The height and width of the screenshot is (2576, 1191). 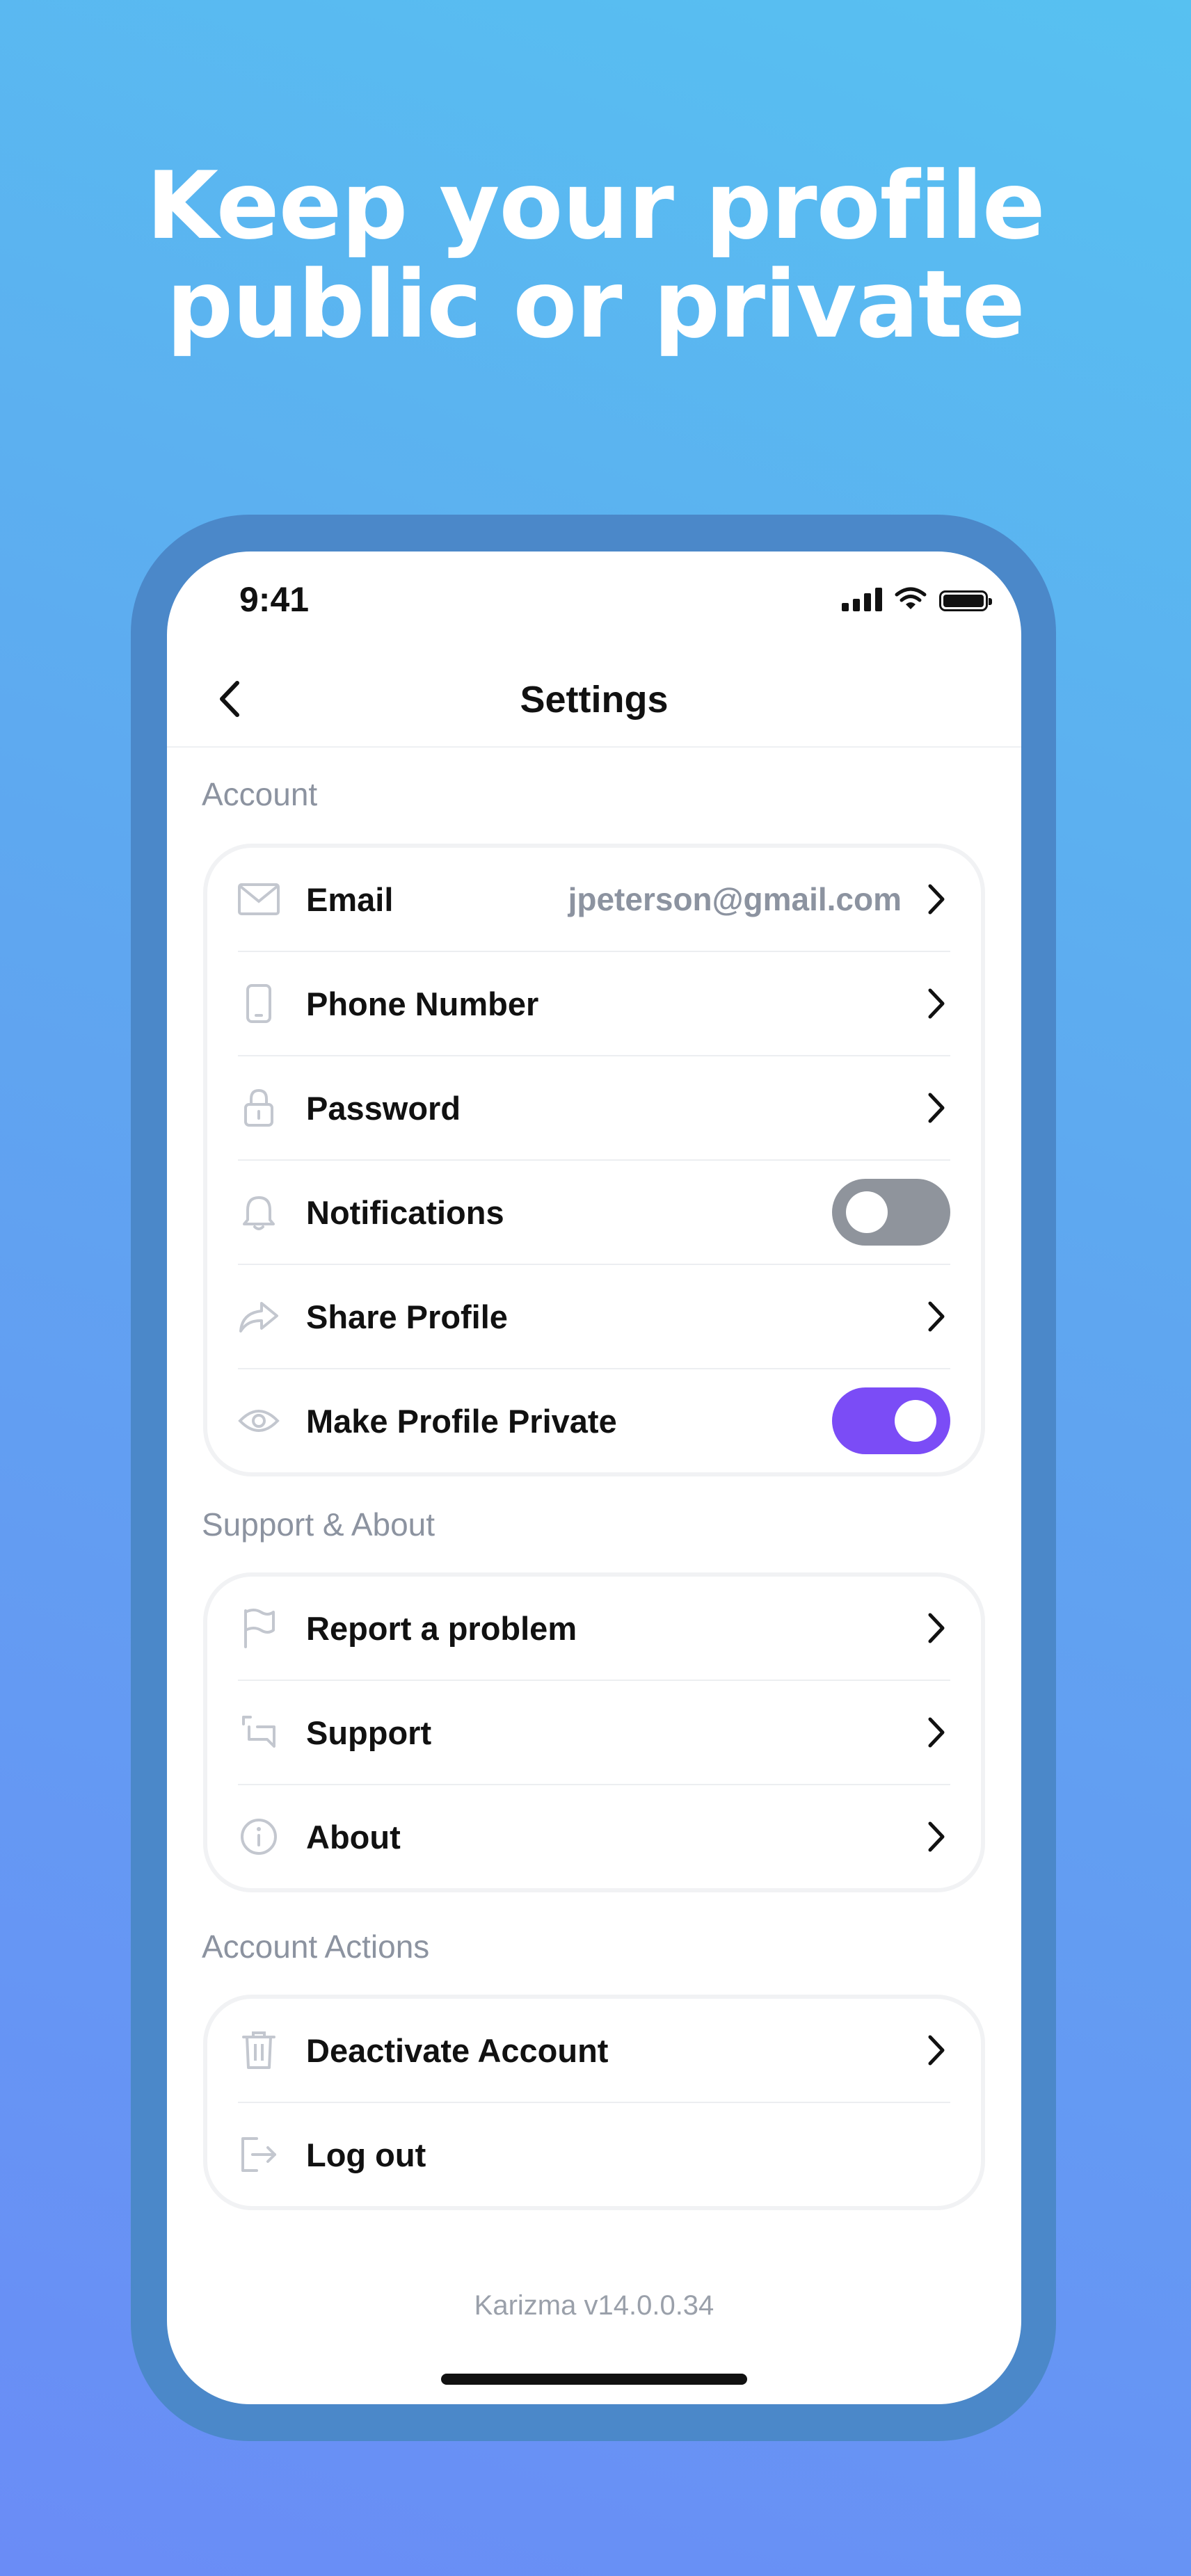 What do you see at coordinates (595, 305) in the screenshot?
I see `headline-line2: public or private` at bounding box center [595, 305].